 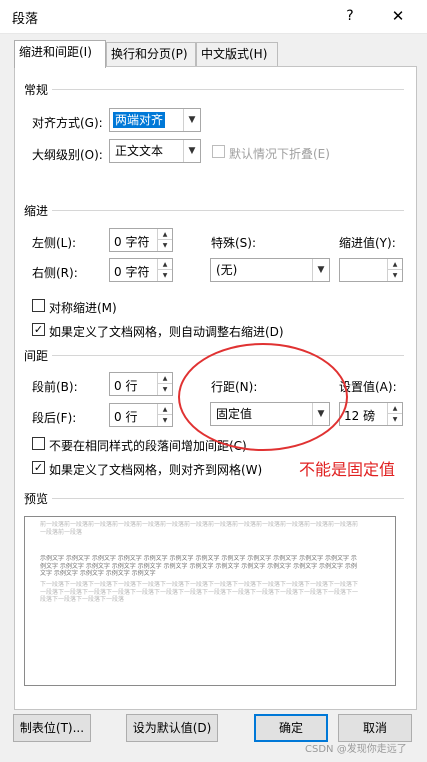 I want to click on set-default-button: 设为默认值(D), so click(x=172, y=728).